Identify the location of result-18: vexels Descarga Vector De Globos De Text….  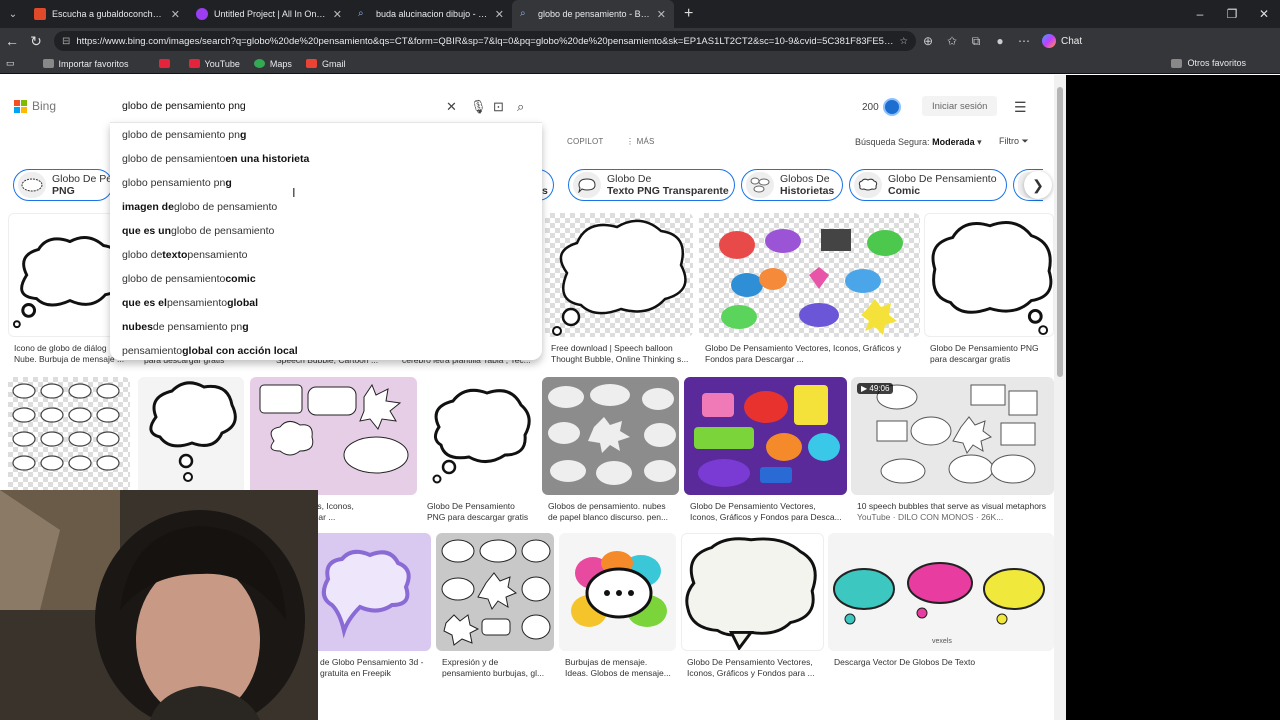
(941, 608).